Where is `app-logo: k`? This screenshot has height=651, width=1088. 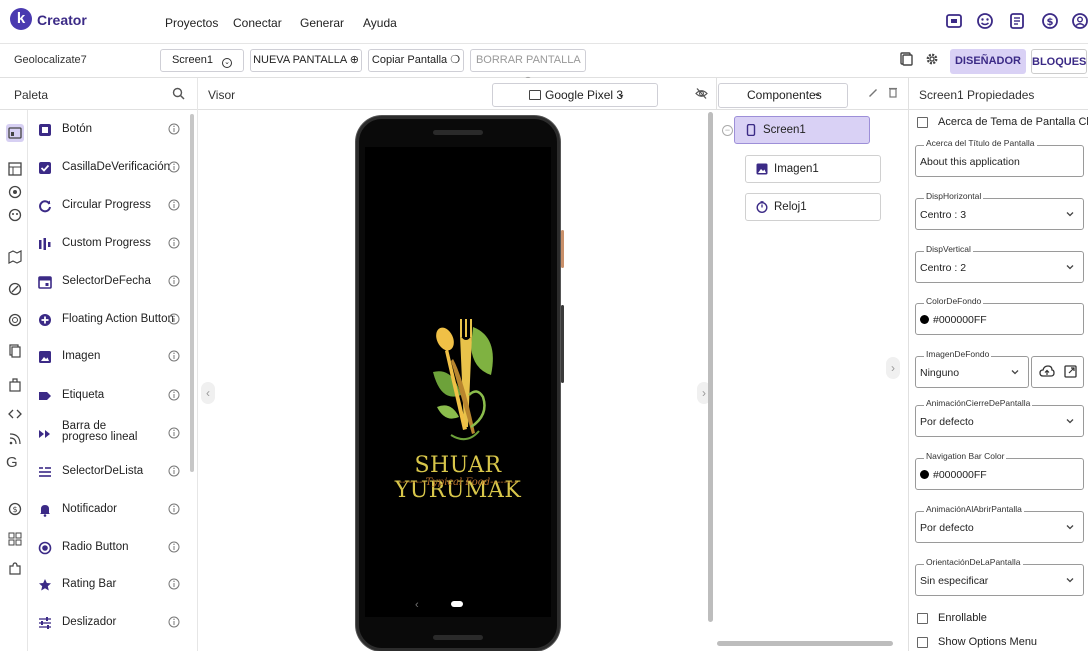 app-logo: k is located at coordinates (21, 19).